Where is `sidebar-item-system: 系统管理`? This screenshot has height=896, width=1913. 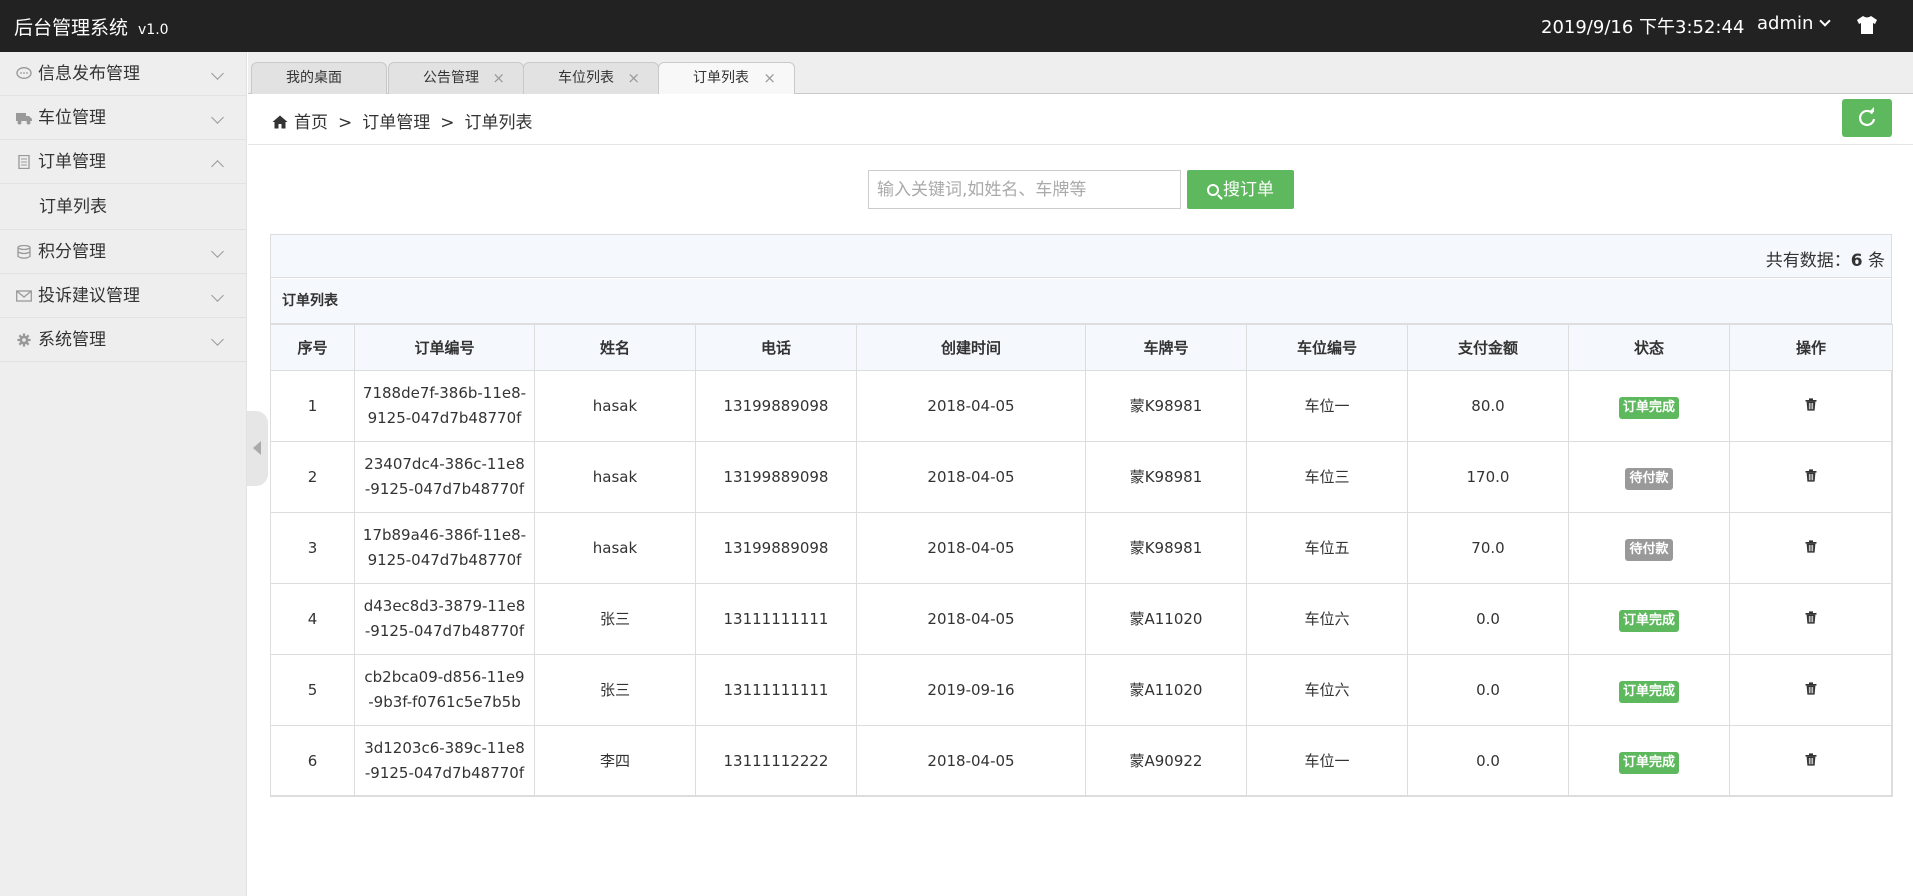
sidebar-item-system: 系统管理 is located at coordinates (123, 340).